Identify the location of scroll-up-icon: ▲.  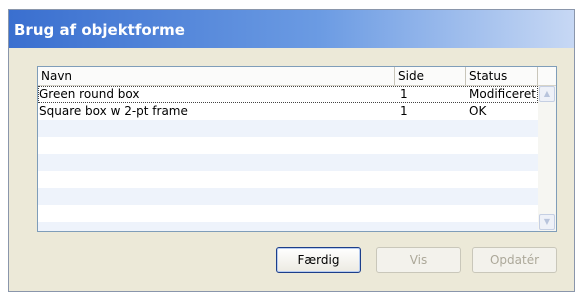
(547, 94).